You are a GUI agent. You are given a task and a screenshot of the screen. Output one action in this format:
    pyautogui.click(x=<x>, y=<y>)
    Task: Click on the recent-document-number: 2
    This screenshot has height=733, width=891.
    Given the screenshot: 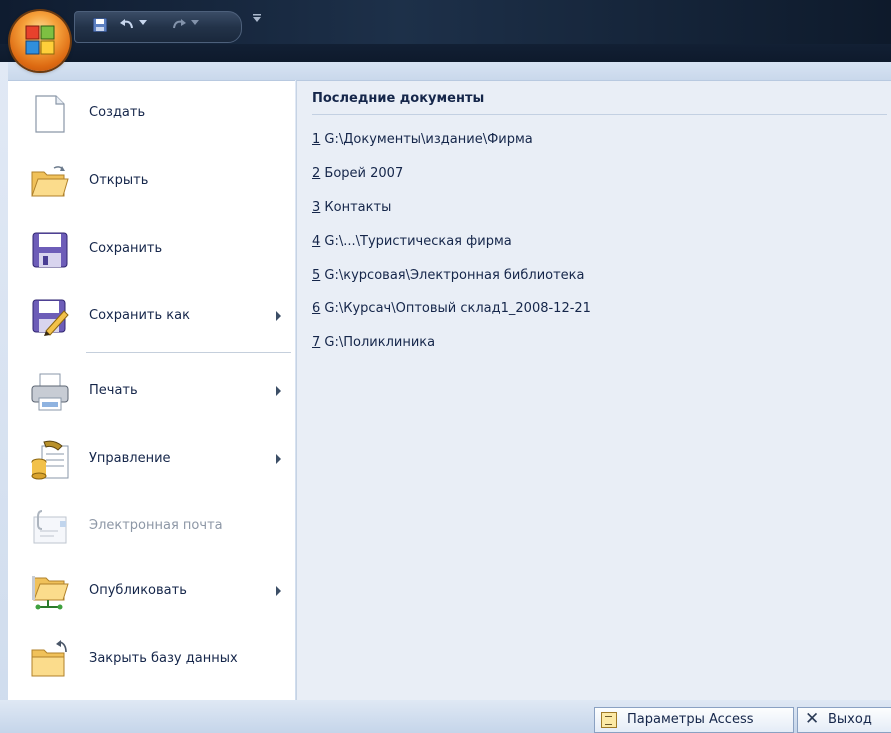 What is the action you would take?
    pyautogui.click(x=316, y=173)
    